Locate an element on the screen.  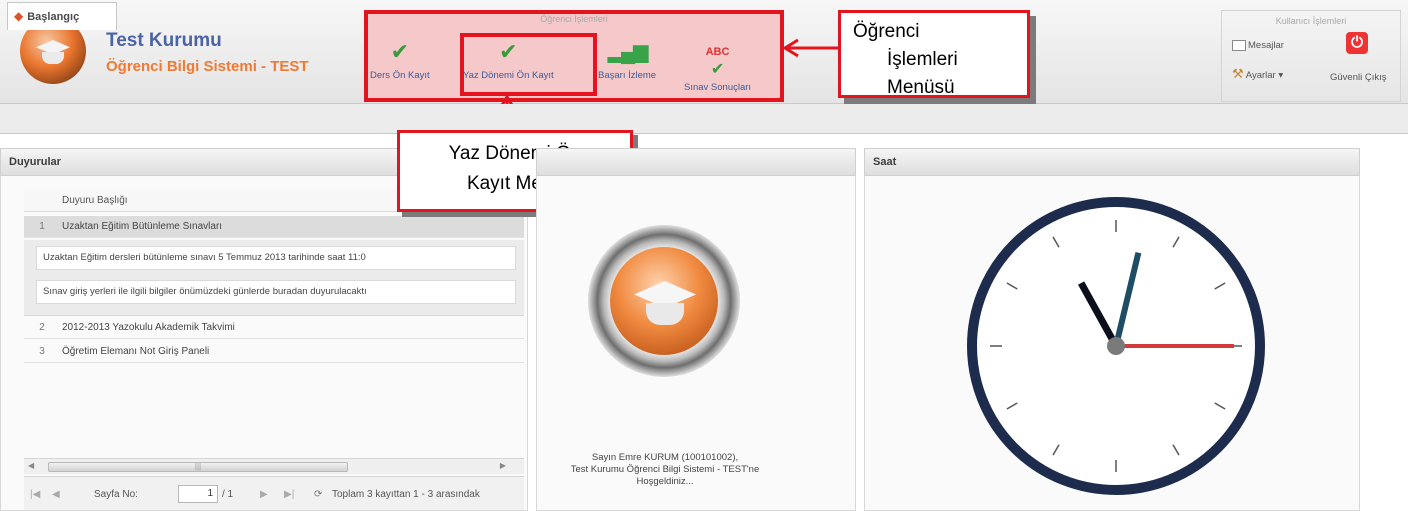
prev-page-icon: ◀ is located at coordinates (56, 494).